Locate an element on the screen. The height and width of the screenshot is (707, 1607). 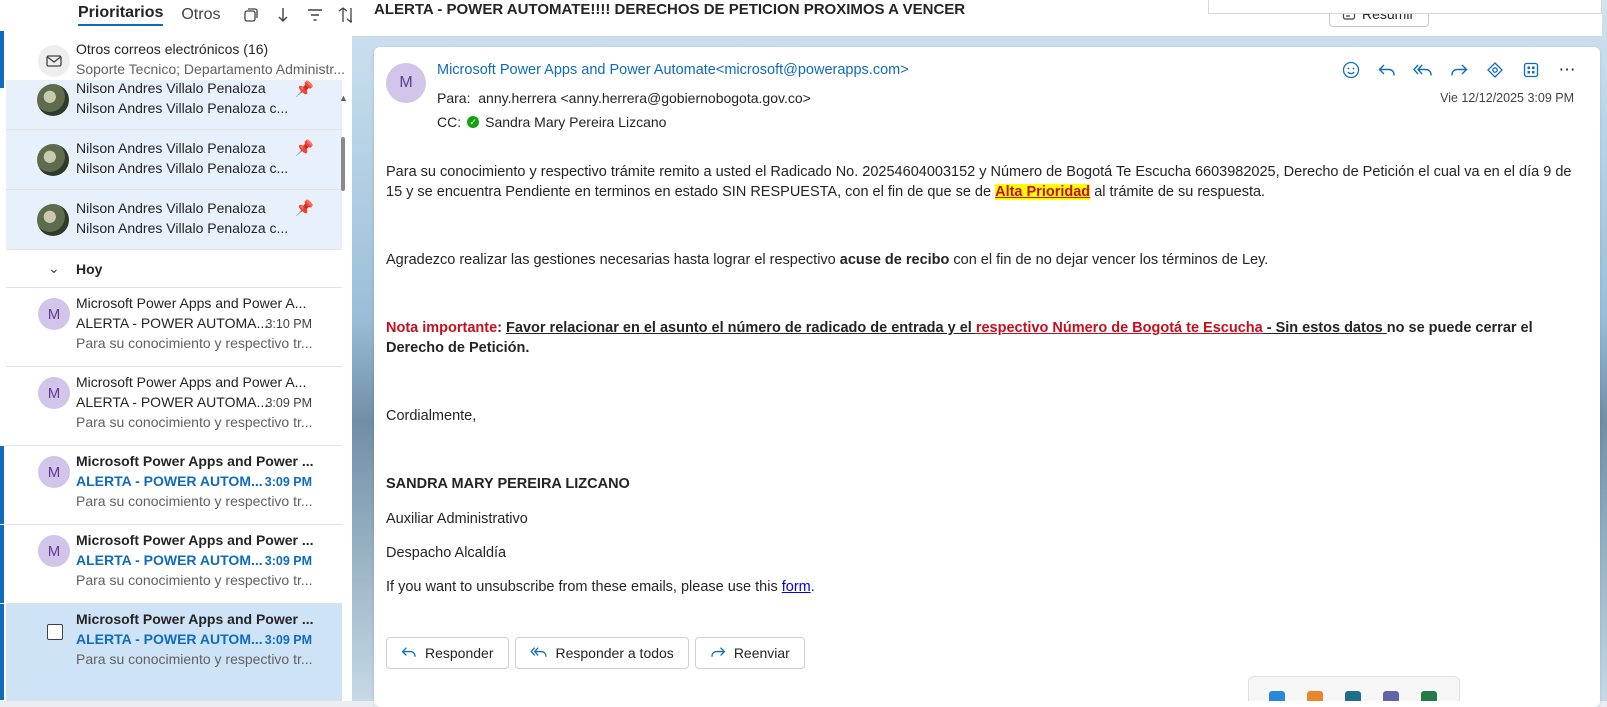
app-launcher-strip is located at coordinates (1354, 688).